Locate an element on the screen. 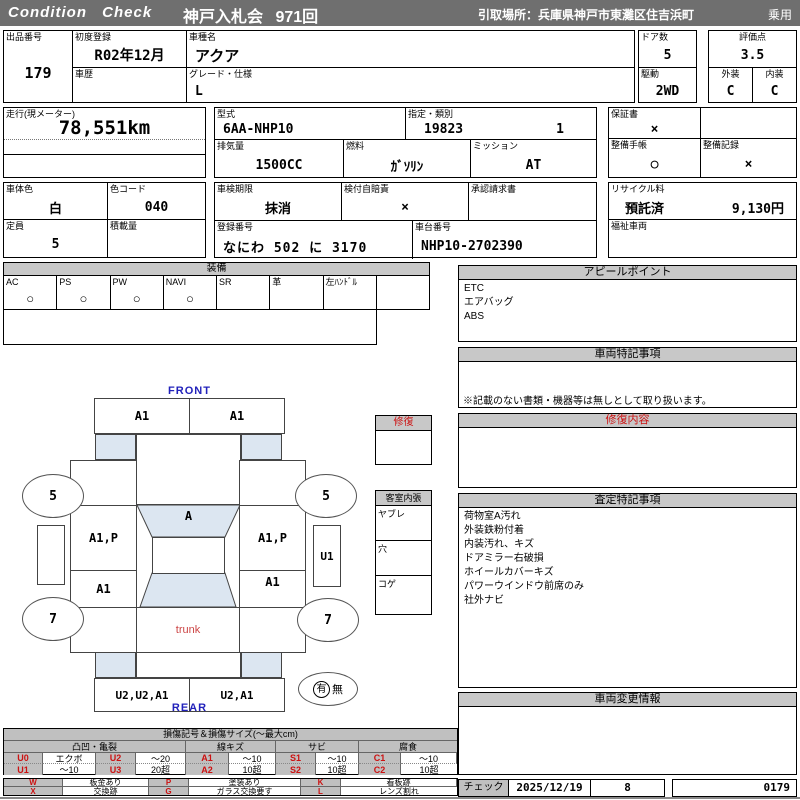 The image size is (800, 800). load is located at coordinates (156, 244).